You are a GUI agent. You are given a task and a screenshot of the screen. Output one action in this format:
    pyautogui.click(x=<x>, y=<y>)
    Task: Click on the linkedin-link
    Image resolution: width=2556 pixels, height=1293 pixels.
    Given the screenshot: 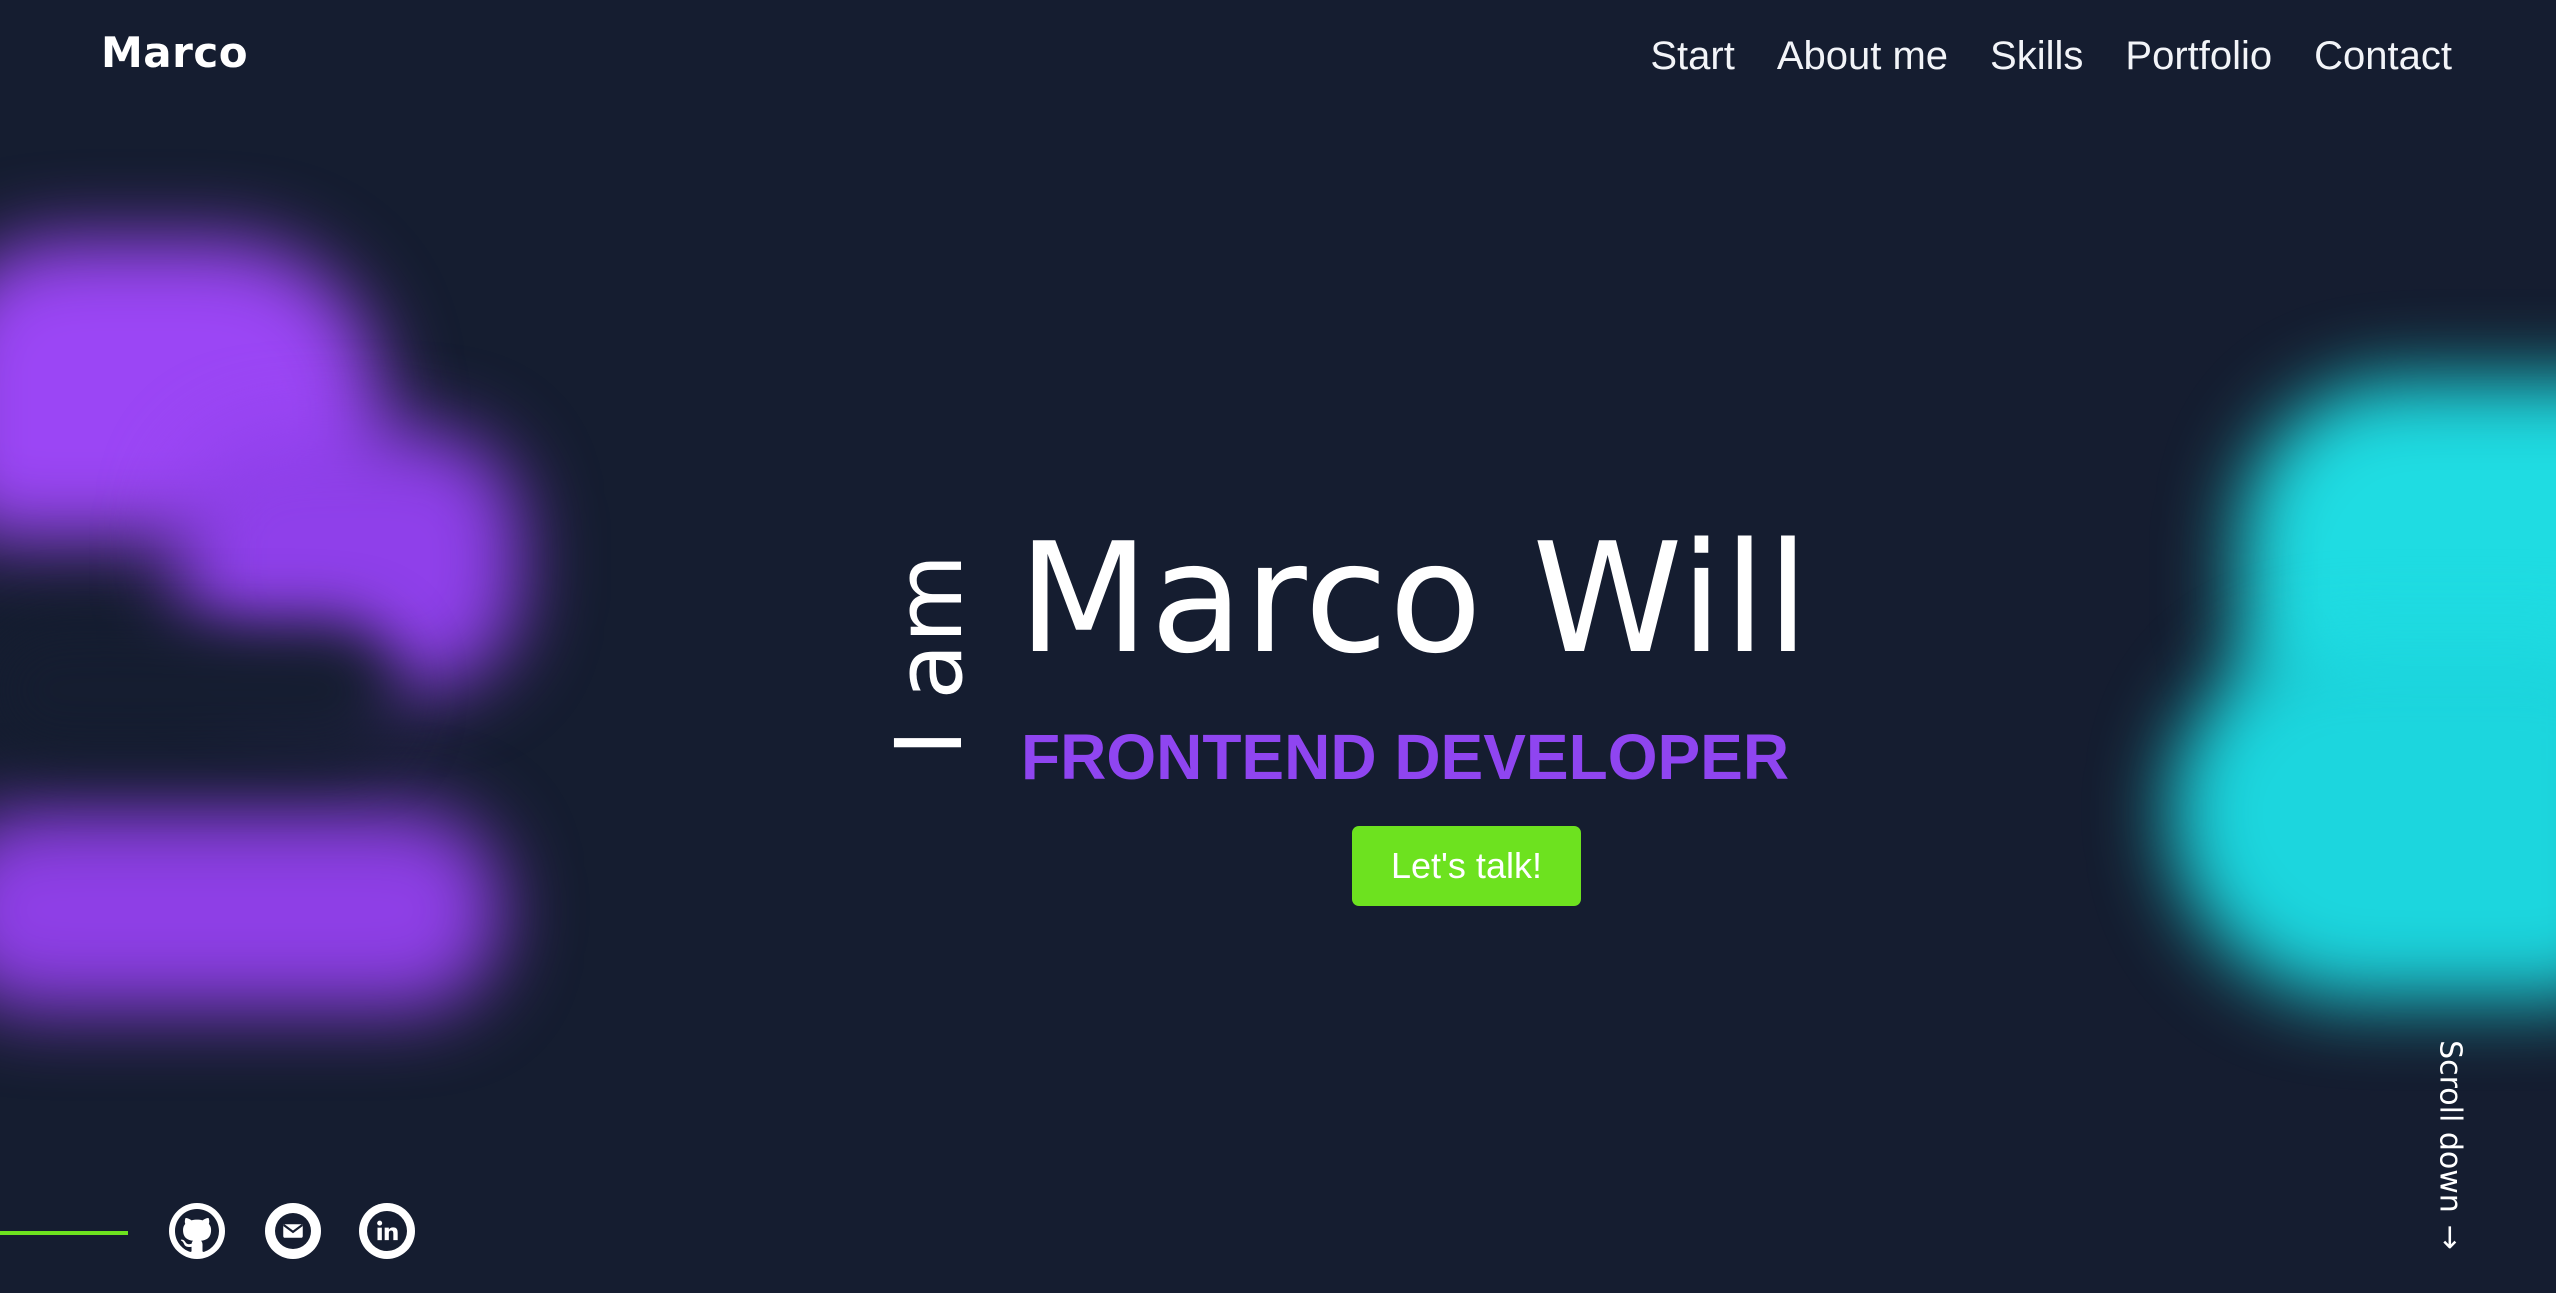 What is the action you would take?
    pyautogui.click(x=387, y=1231)
    